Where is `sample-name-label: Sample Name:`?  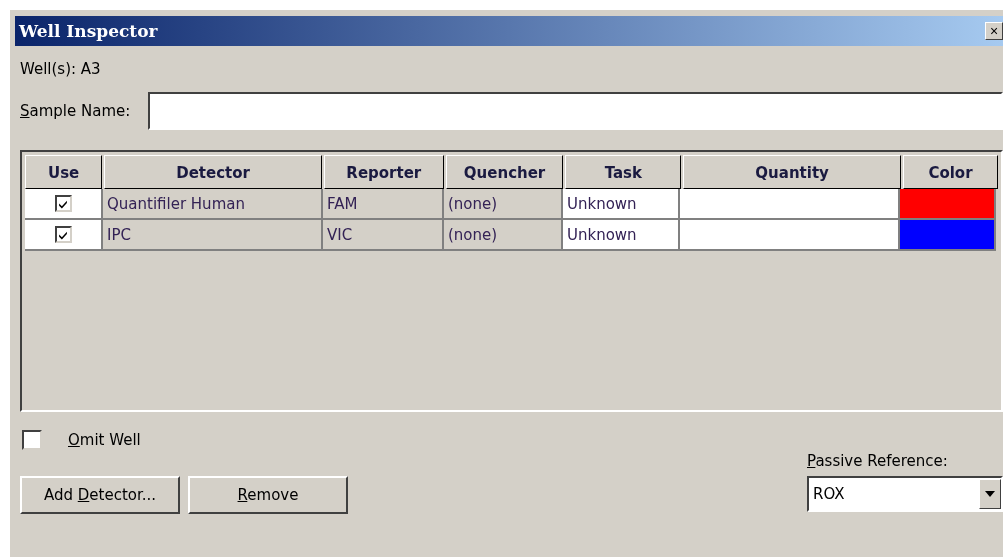 sample-name-label: Sample Name: is located at coordinates (75, 111).